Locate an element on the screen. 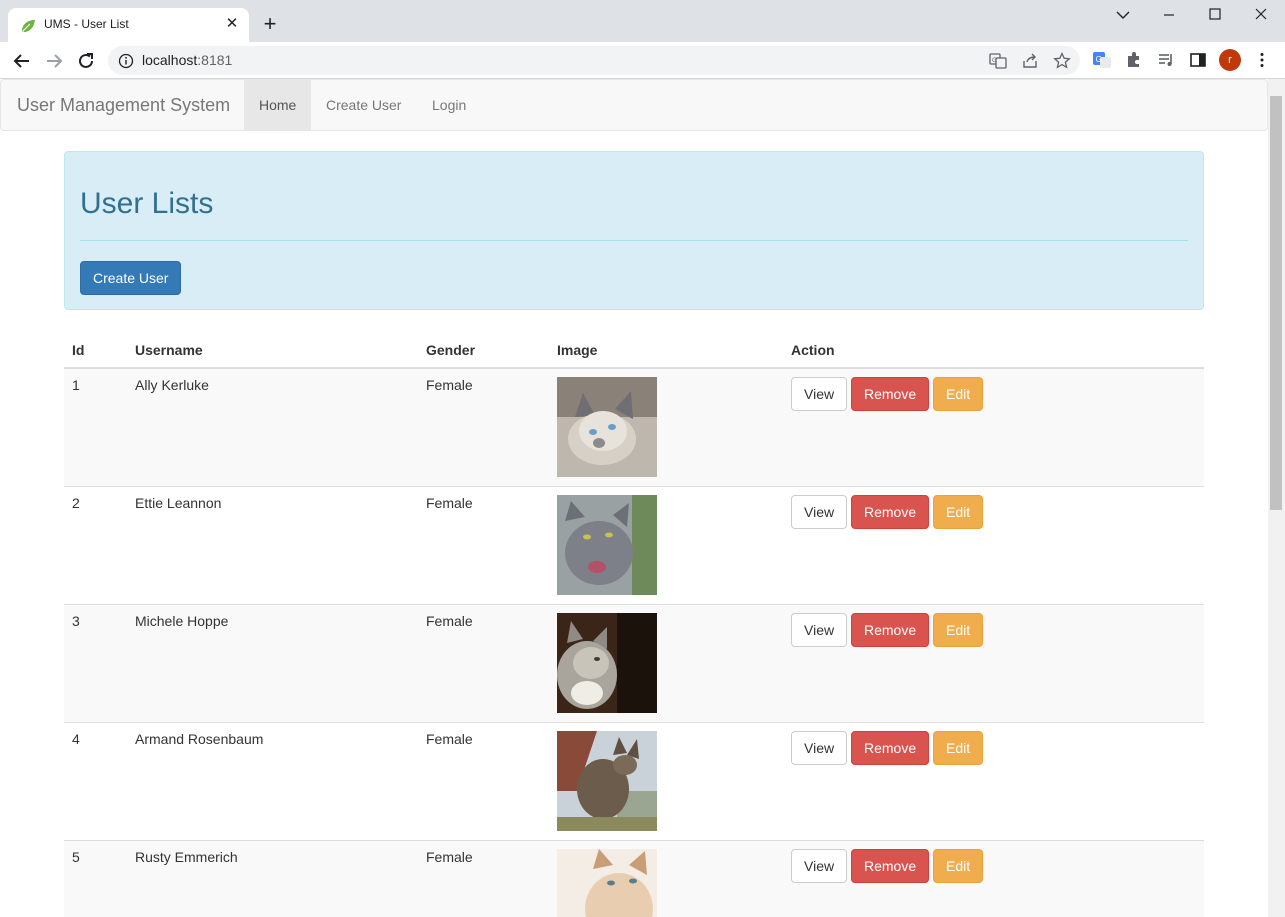 Image resolution: width=1285 pixels, height=917 pixels. user-id: 4 is located at coordinates (95, 780).